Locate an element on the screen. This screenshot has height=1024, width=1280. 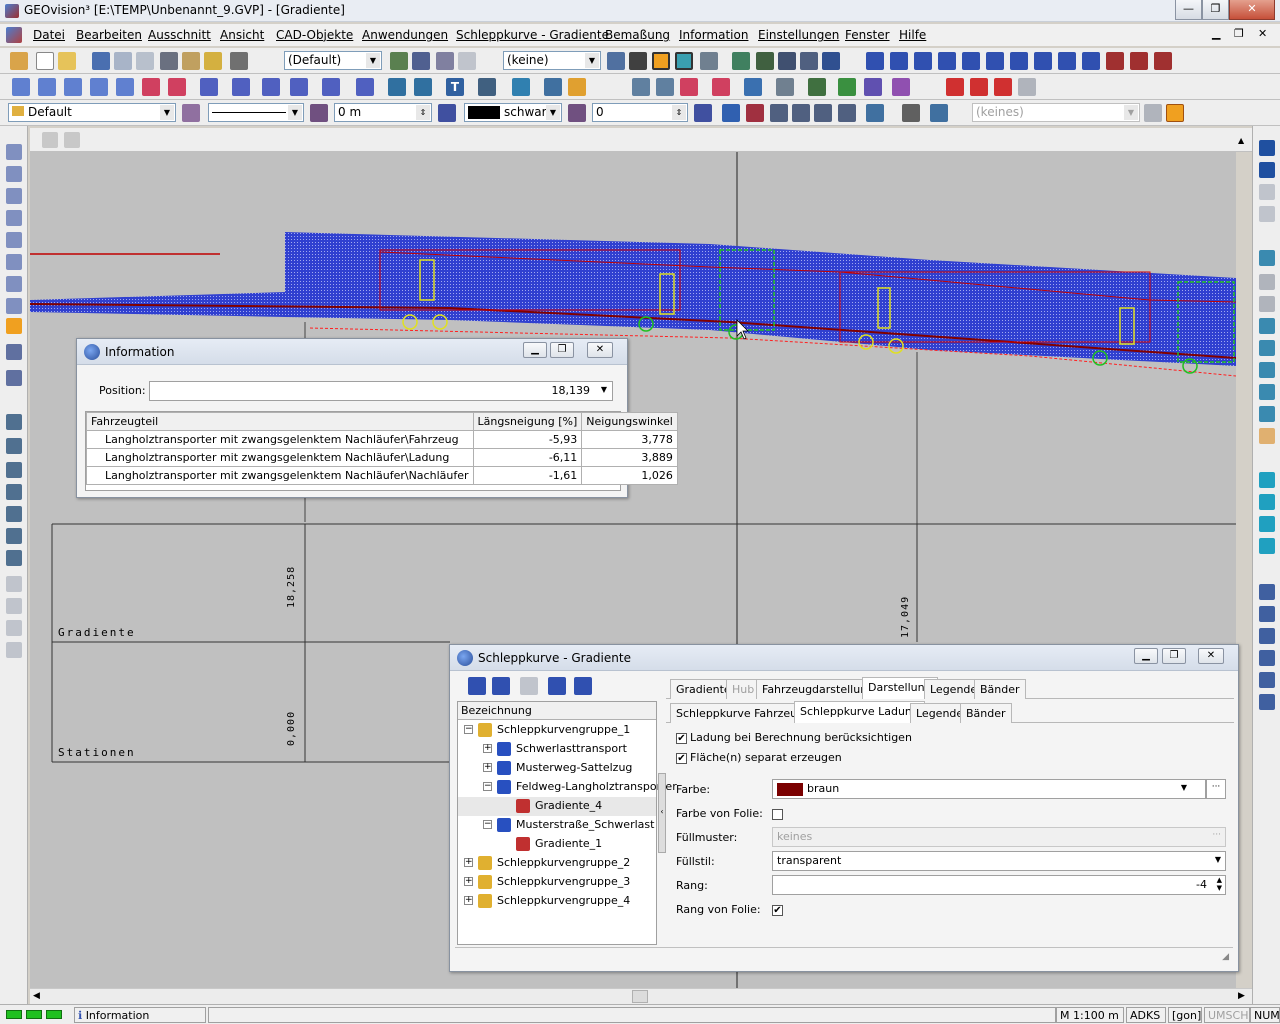
view-3d-3-icon is located at coordinates (1267, 524).